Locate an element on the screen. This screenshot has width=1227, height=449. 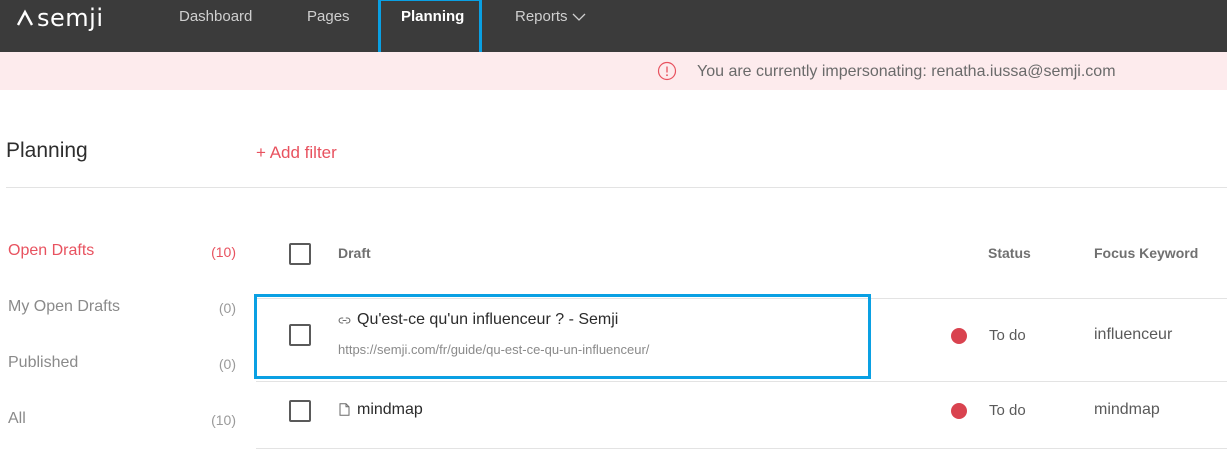
select-all-checkbox is located at coordinates (300, 254).